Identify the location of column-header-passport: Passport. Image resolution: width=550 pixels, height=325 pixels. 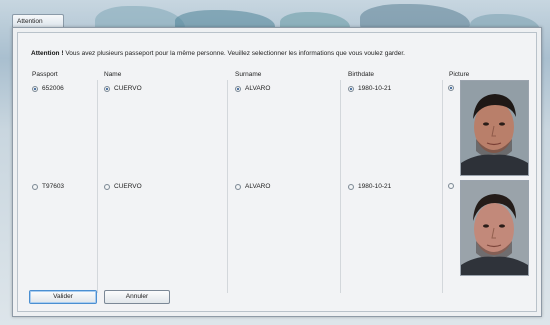
(45, 74).